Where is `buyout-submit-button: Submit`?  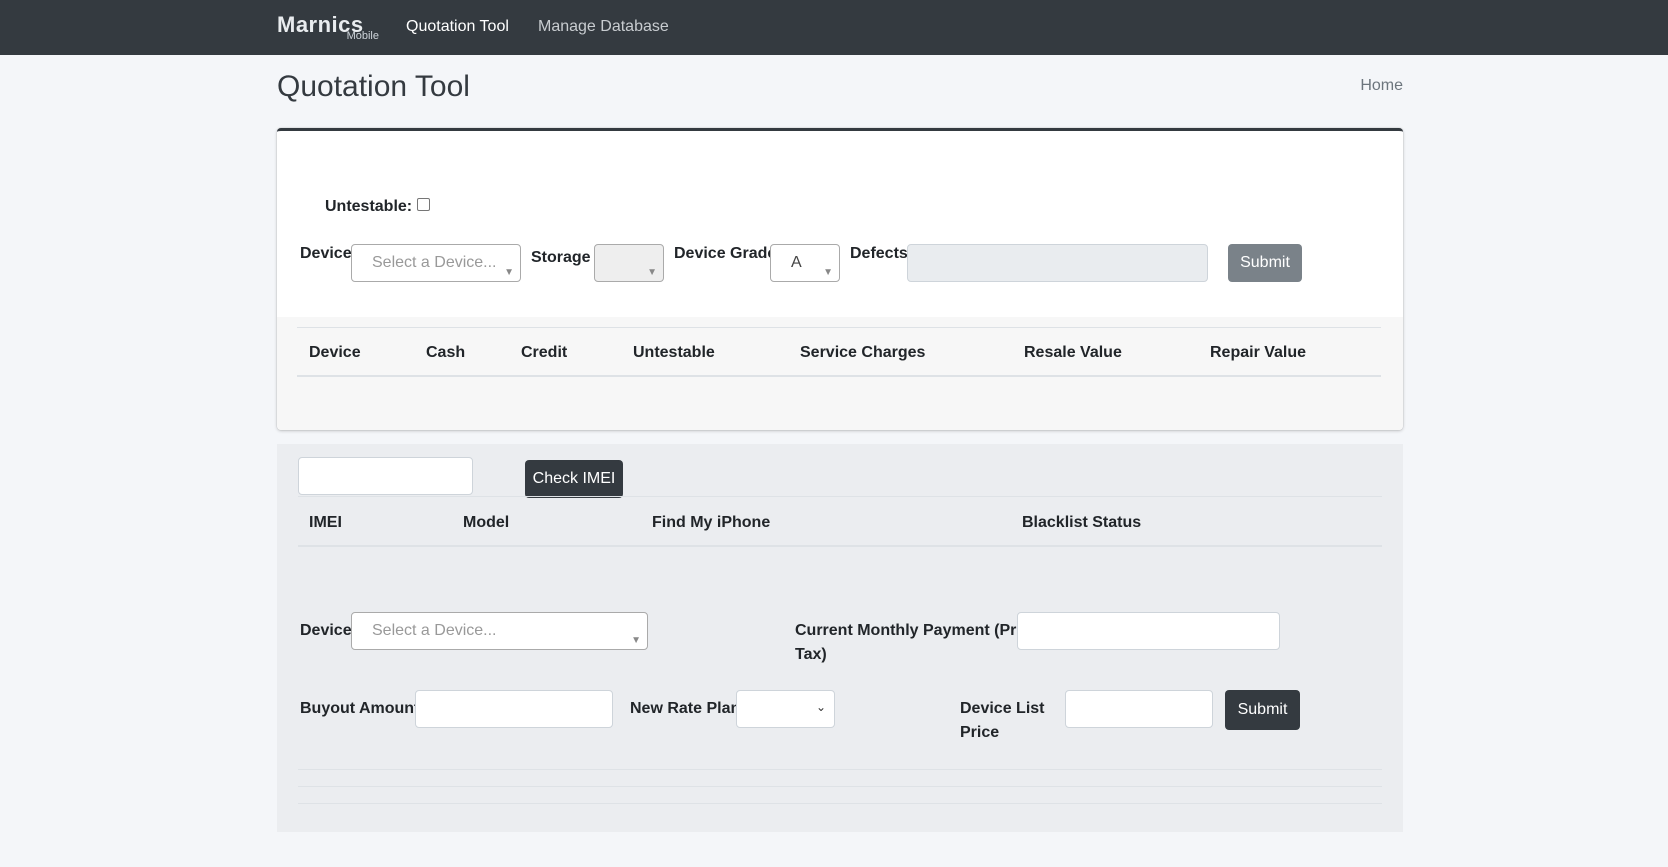
buyout-submit-button: Submit is located at coordinates (1262, 710).